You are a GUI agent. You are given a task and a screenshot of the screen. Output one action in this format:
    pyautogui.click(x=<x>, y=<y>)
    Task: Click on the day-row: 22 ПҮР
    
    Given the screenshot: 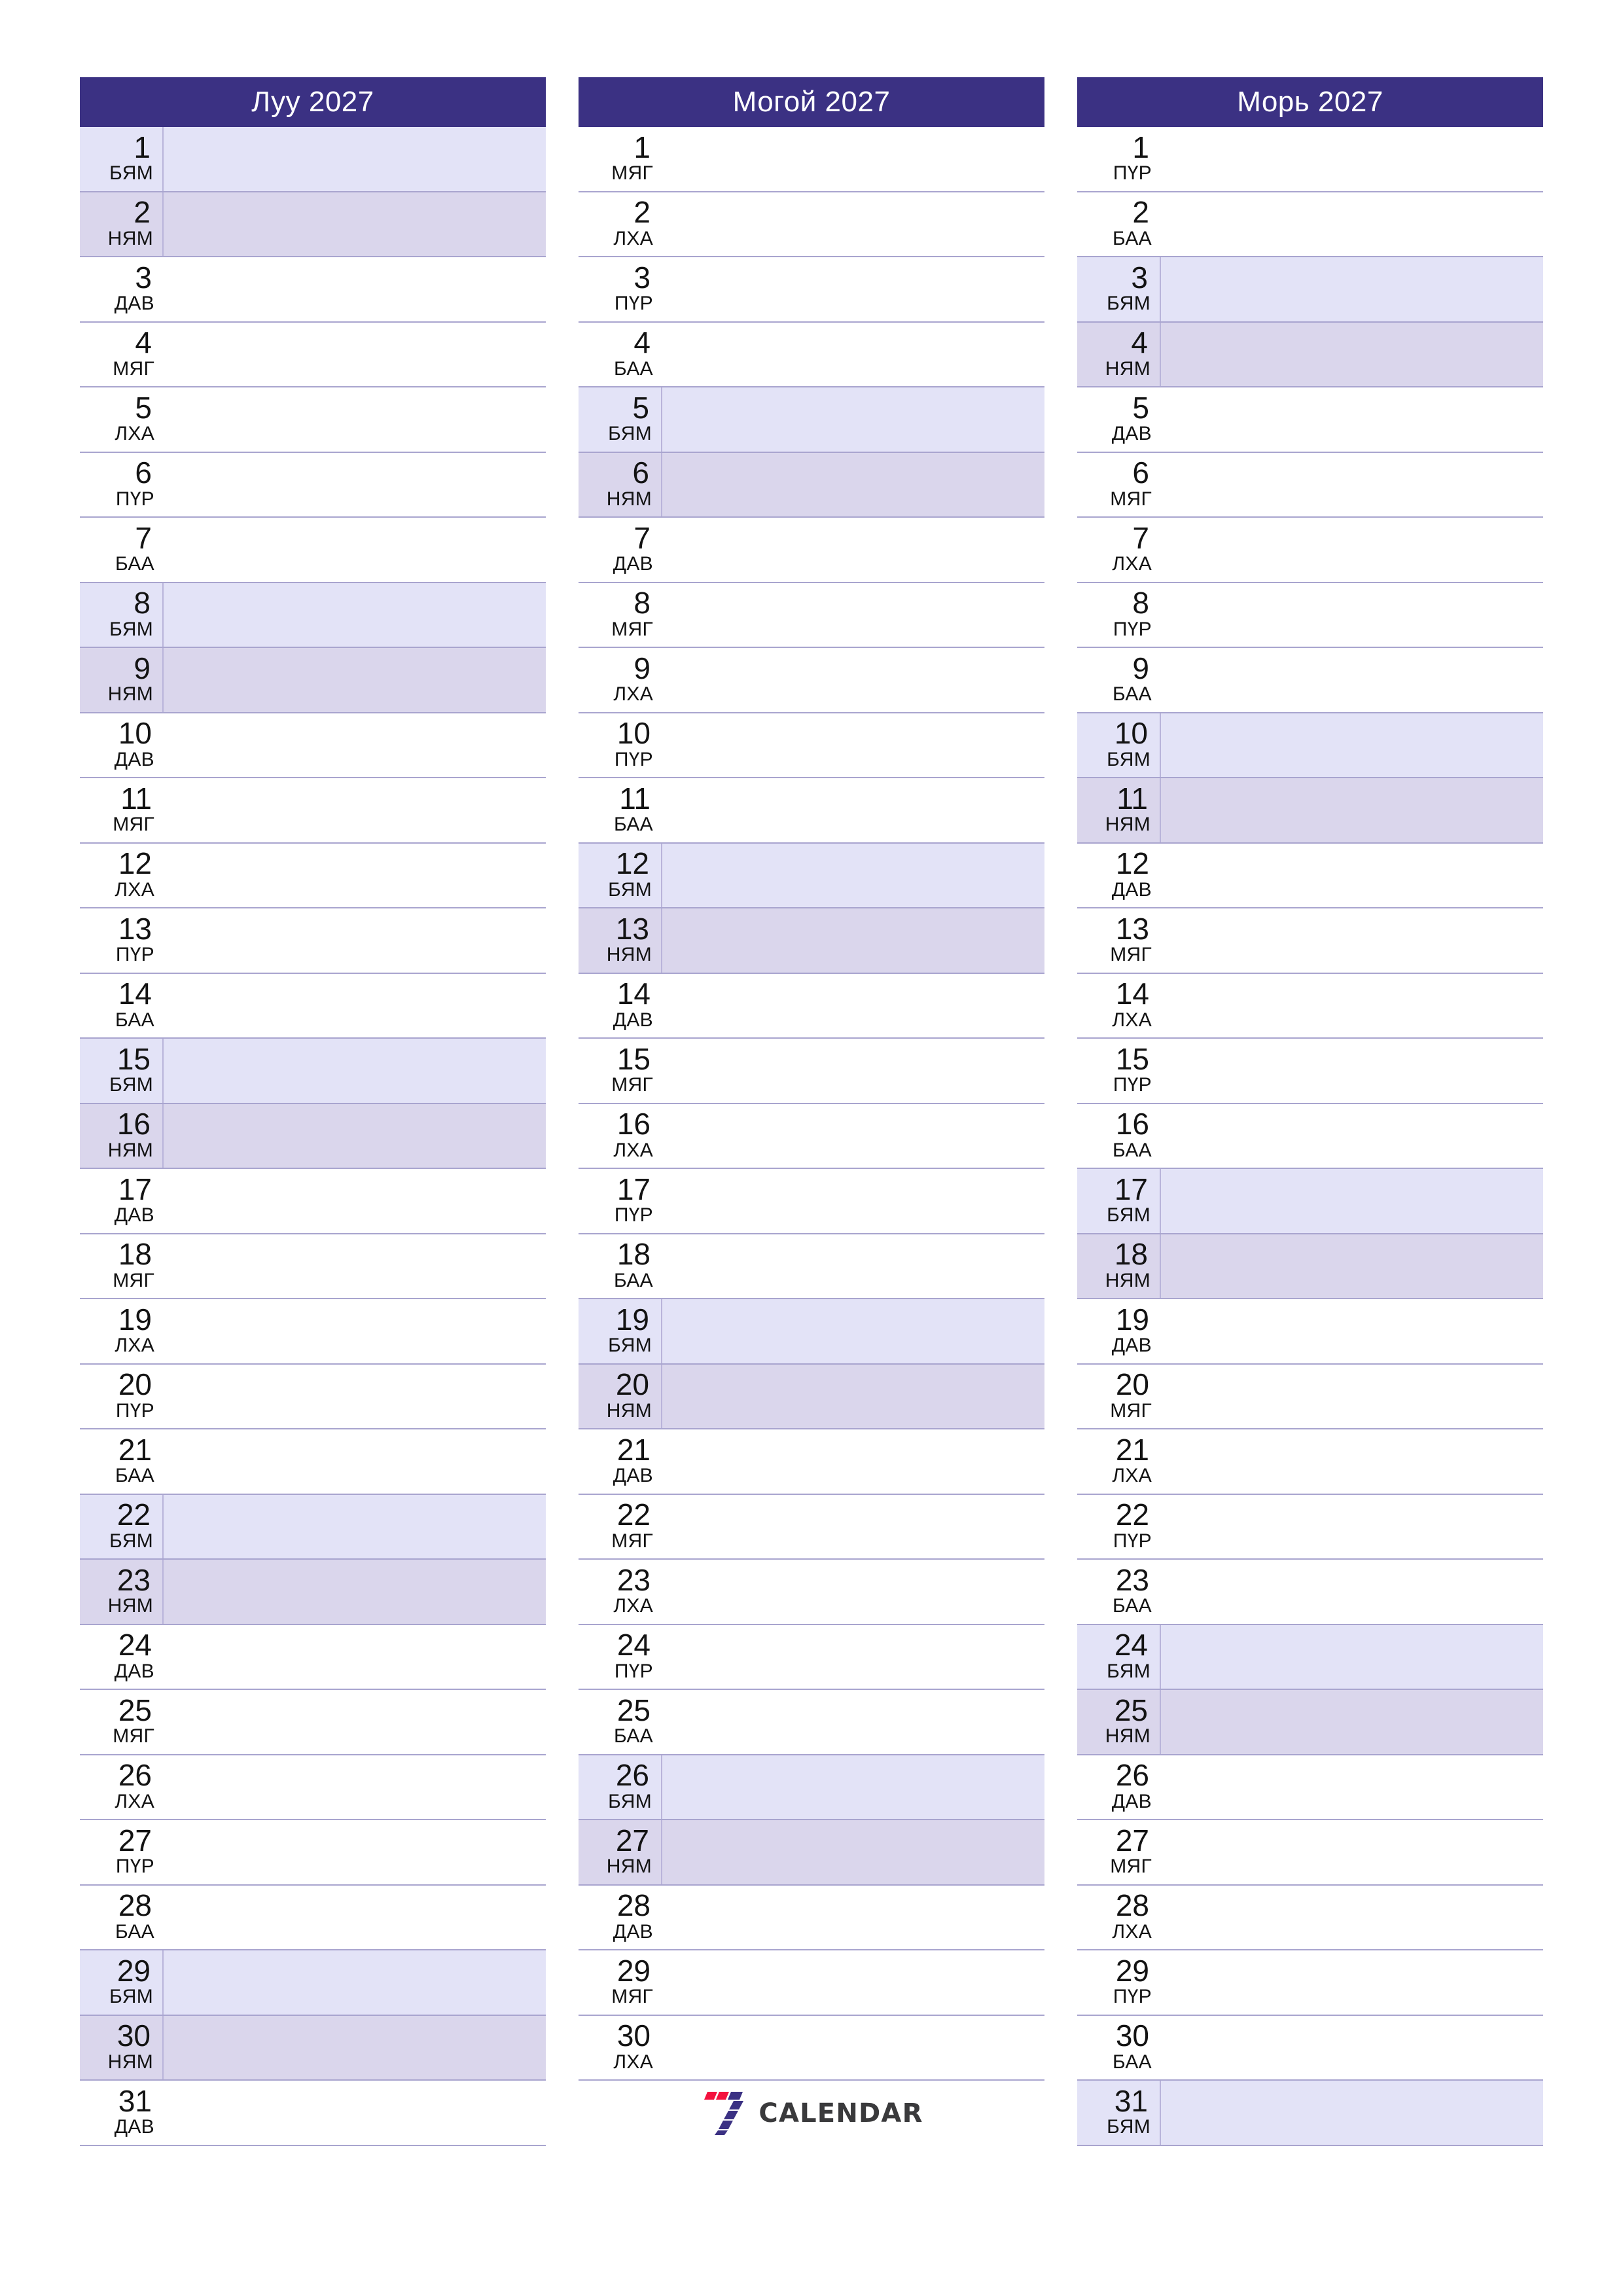 What is the action you would take?
    pyautogui.click(x=1310, y=1527)
    